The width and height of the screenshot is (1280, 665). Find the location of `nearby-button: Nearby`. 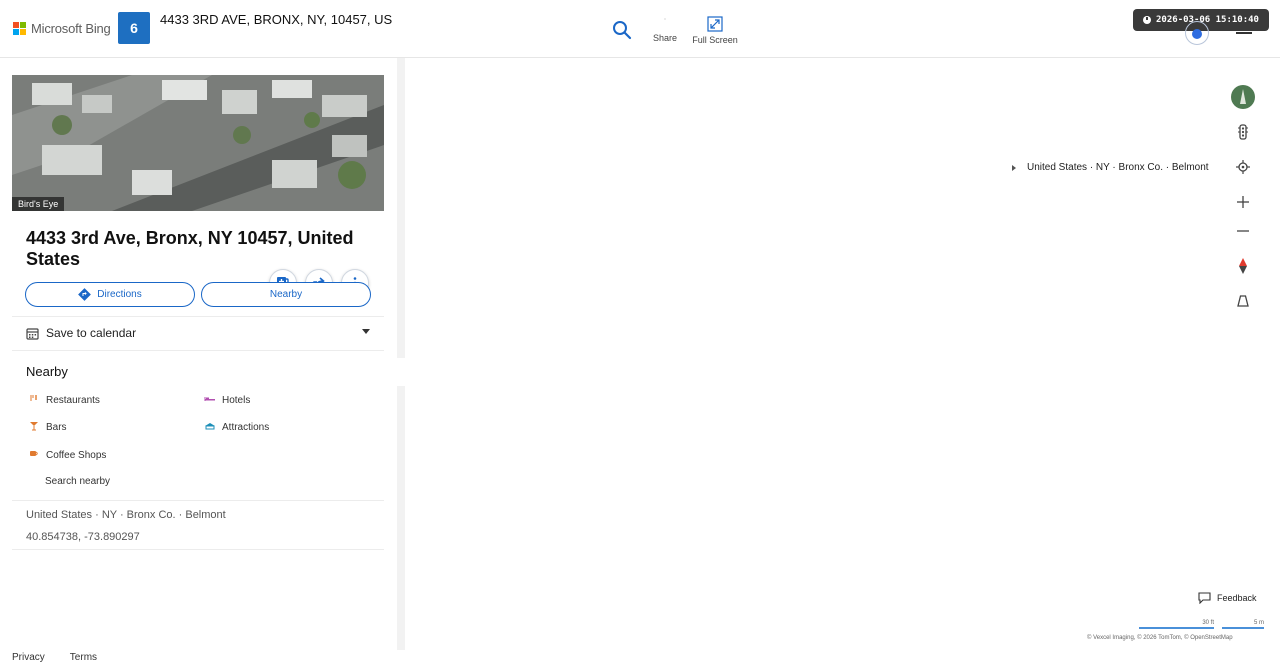

nearby-button: Nearby is located at coordinates (286, 294).